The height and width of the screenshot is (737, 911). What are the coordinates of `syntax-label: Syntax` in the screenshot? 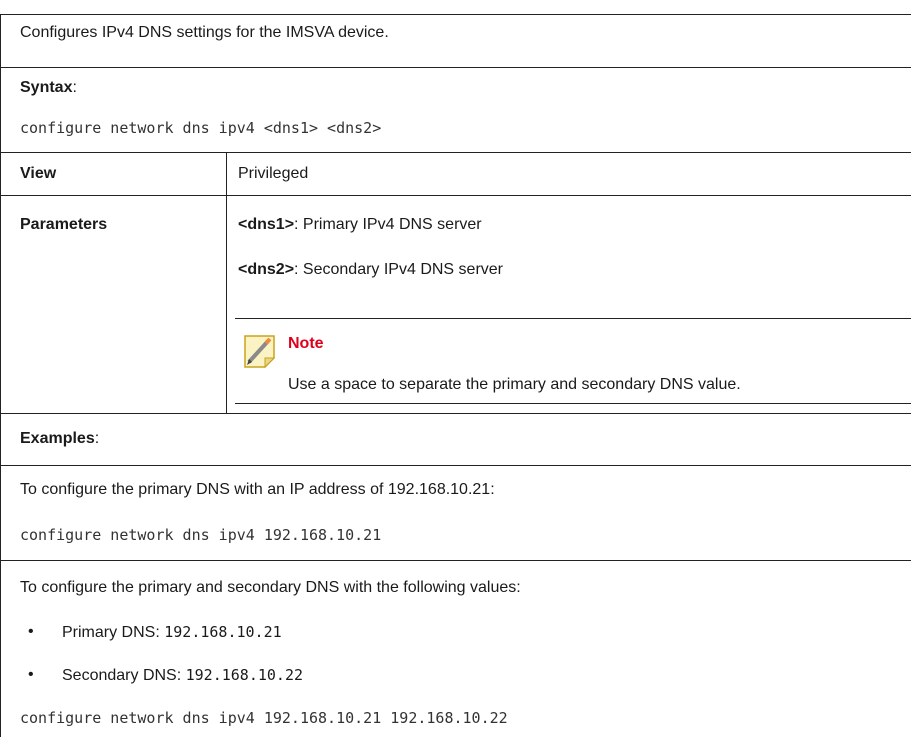 It's located at (46, 87).